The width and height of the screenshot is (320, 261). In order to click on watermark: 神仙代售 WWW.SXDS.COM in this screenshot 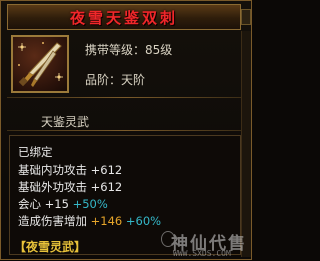, I will do `click(207, 245)`.